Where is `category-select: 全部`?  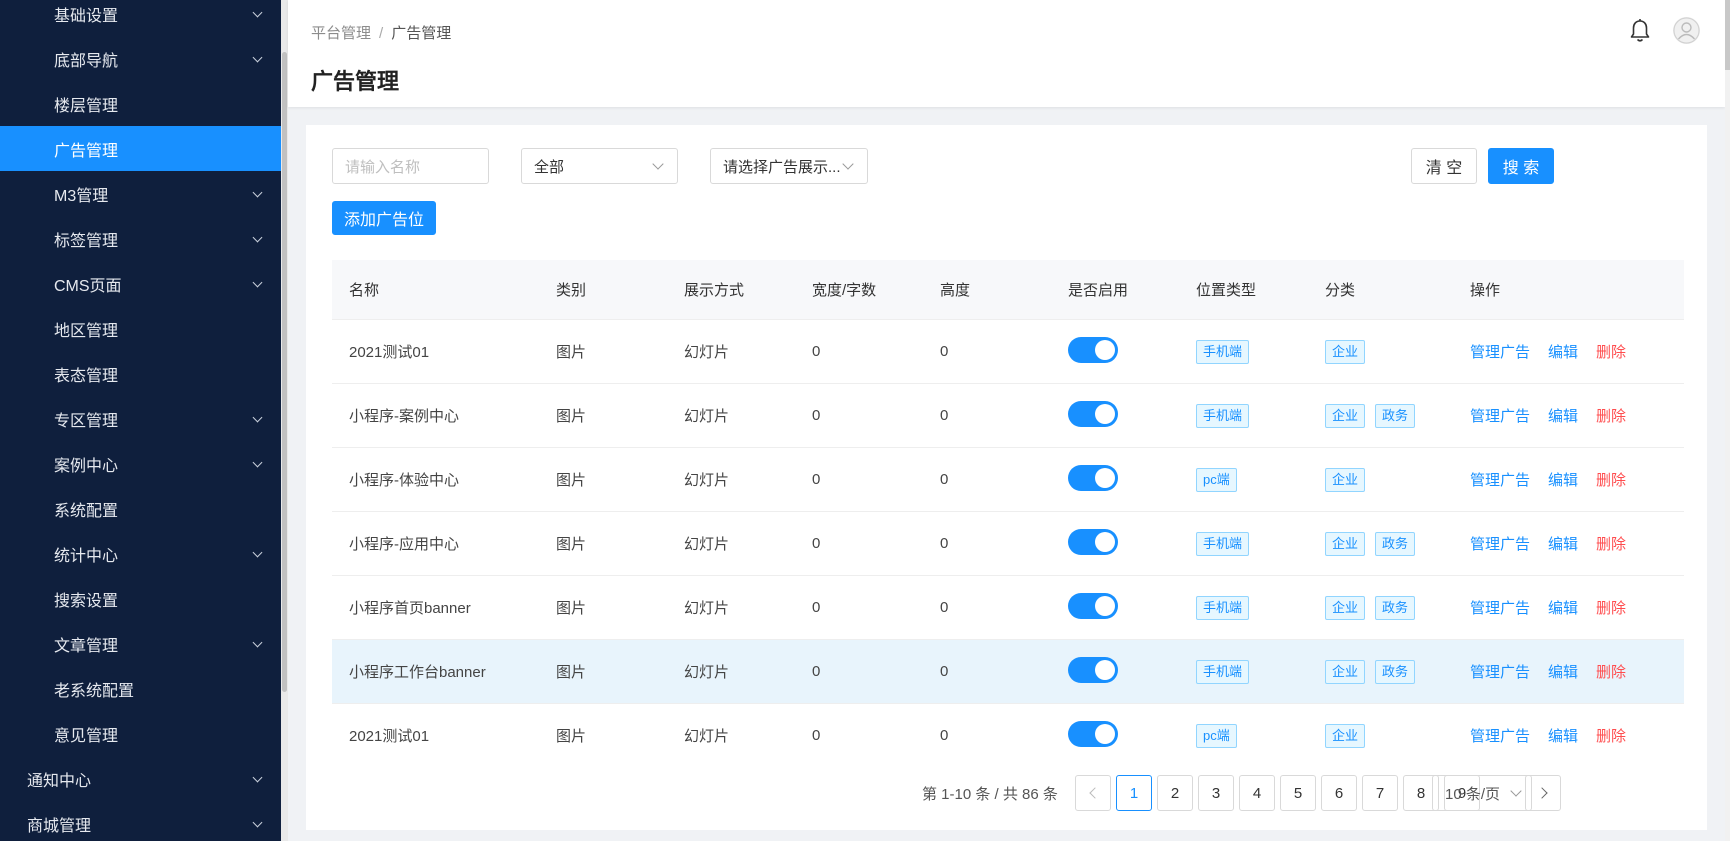 category-select: 全部 is located at coordinates (599, 166).